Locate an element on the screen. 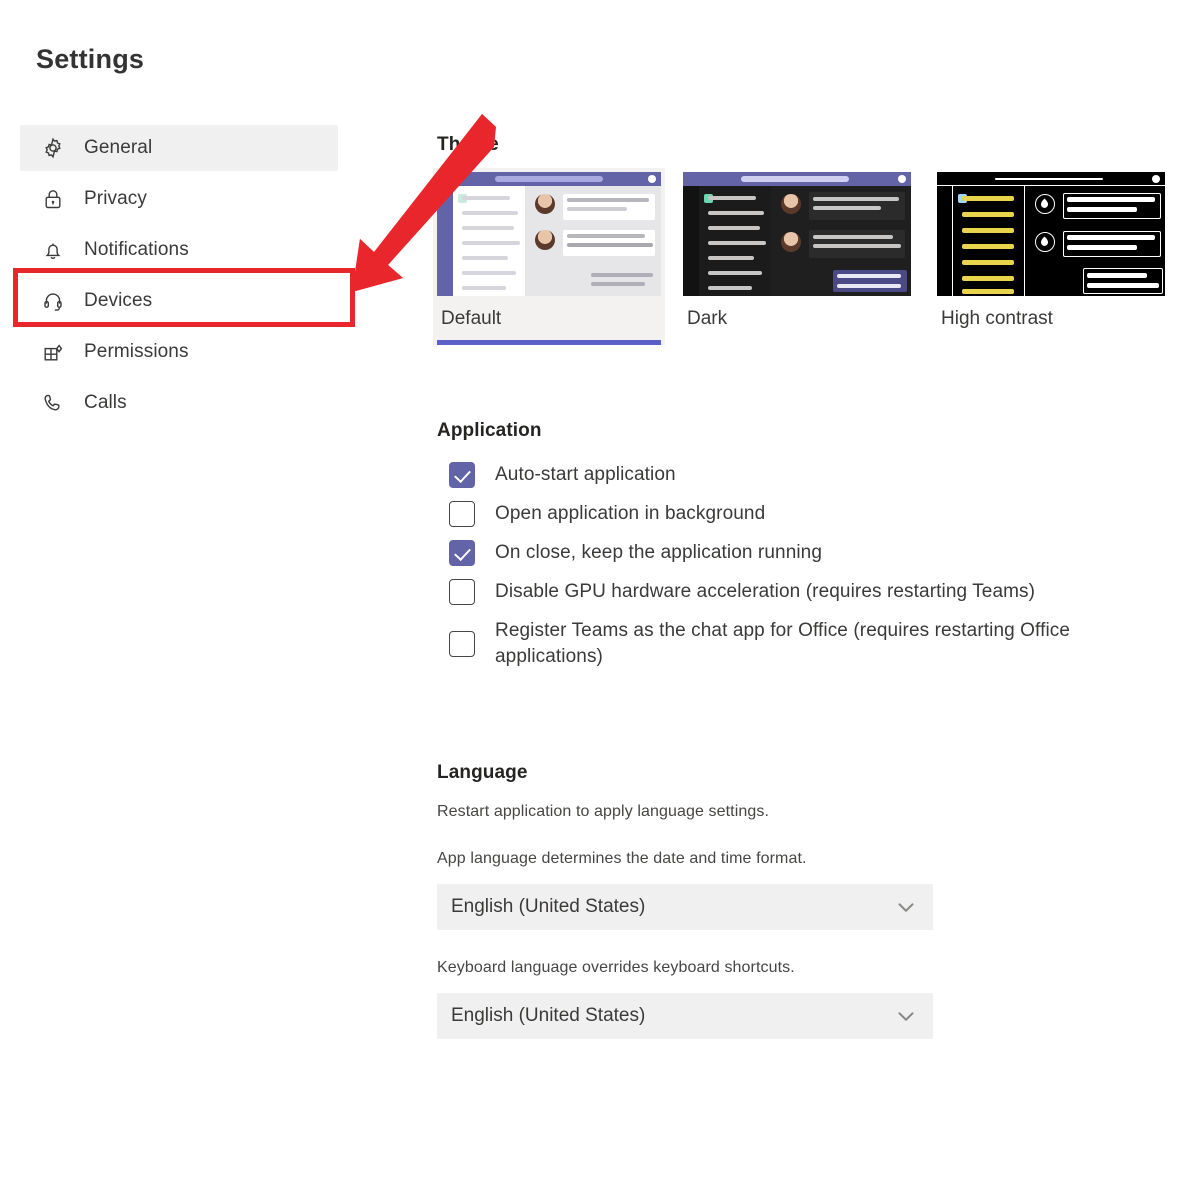  checkbox-register-chat-app is located at coordinates (462, 644).